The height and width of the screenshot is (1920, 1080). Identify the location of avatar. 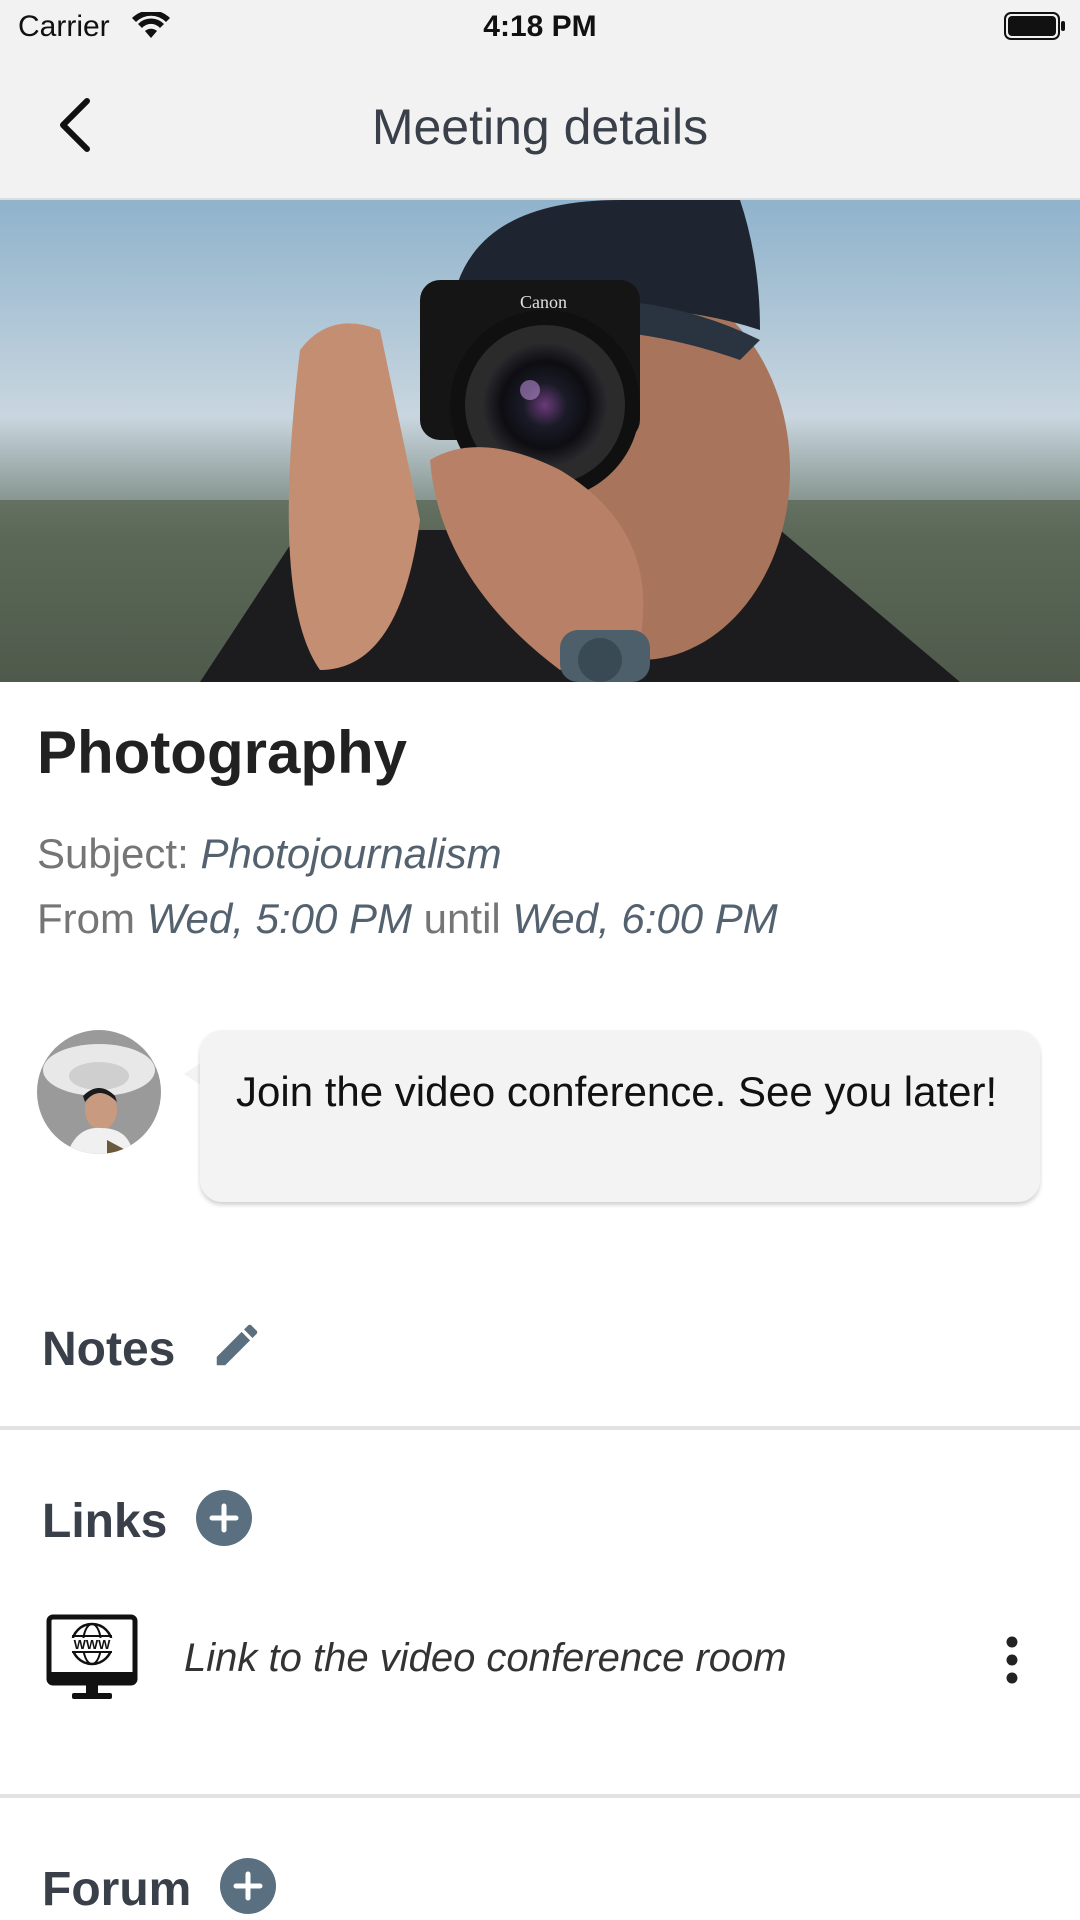
(99, 1092).